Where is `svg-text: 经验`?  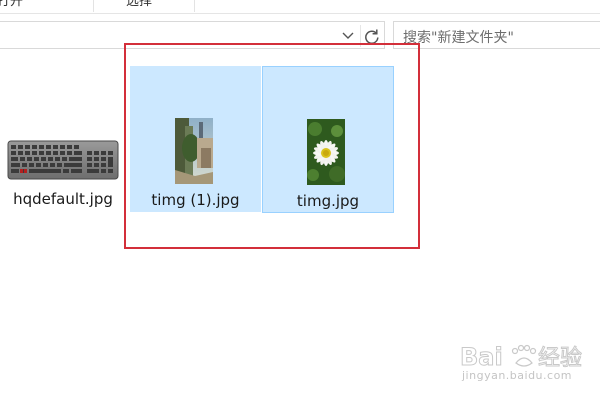
svg-text: 经验 is located at coordinates (560, 358).